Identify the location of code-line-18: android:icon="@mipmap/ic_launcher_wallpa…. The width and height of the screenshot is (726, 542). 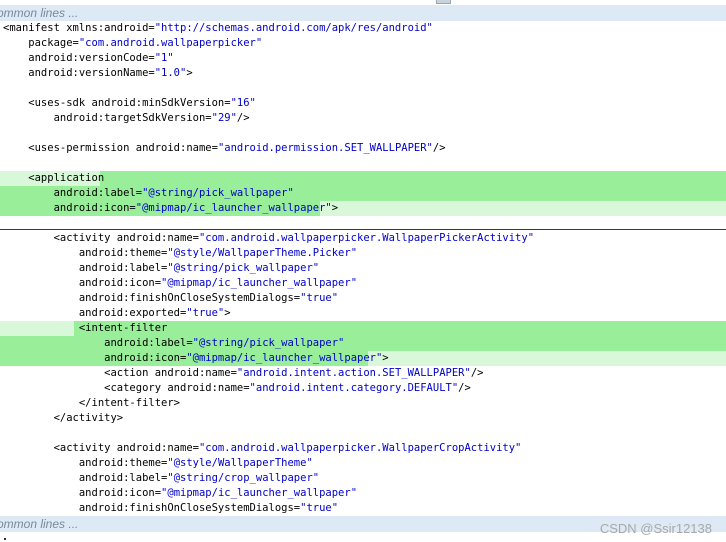
(363, 283).